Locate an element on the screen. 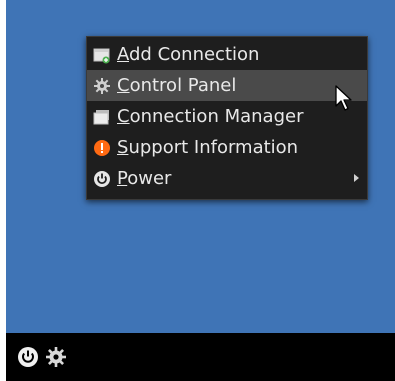  menu-item-label: Add Connection is located at coordinates (188, 54).